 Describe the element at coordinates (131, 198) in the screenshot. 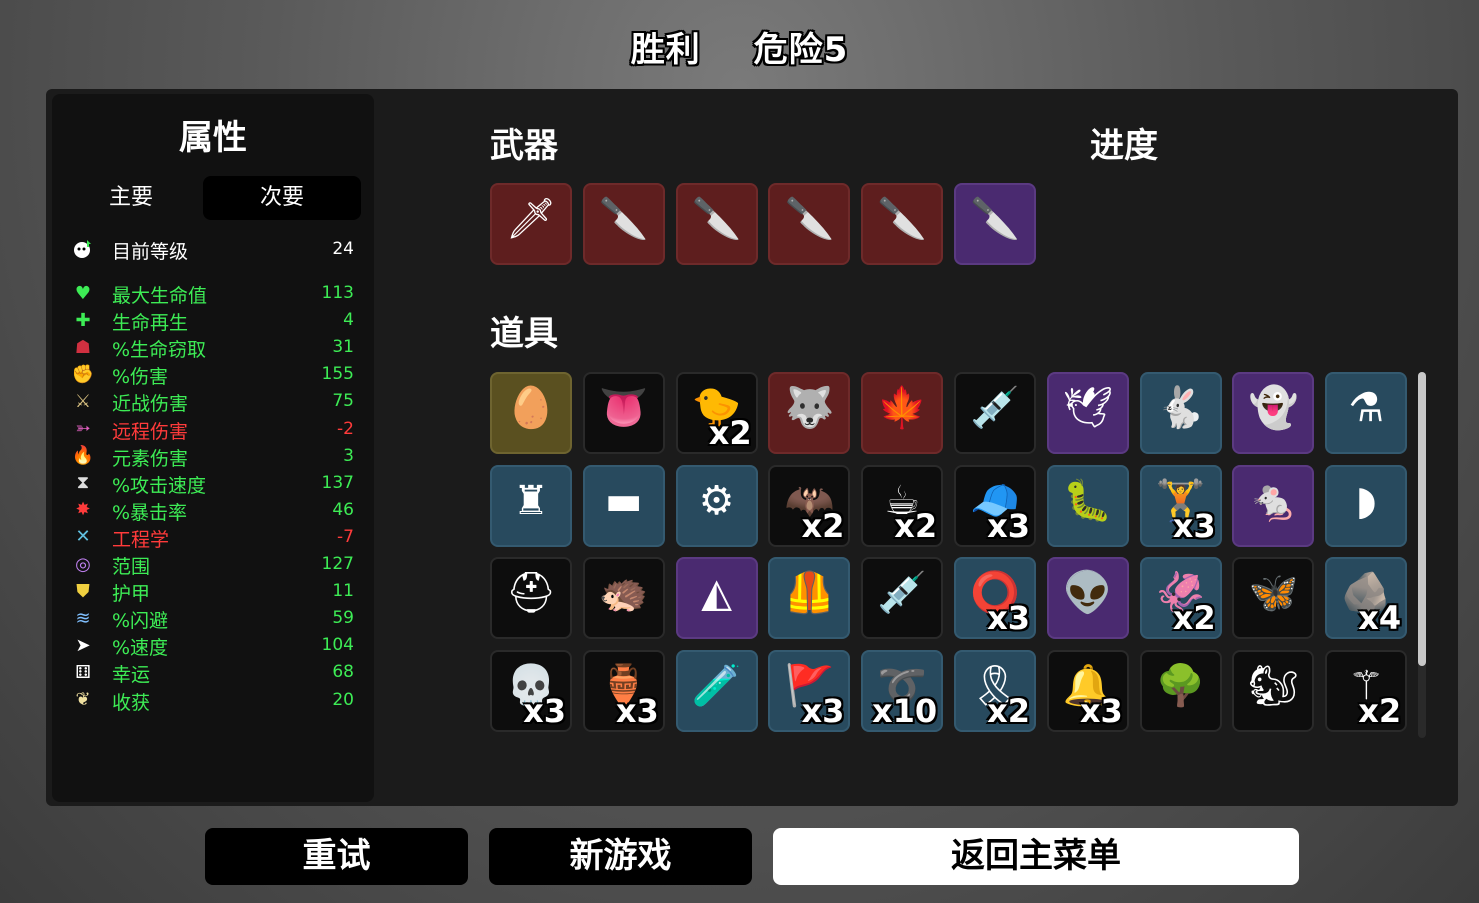

I see `tab-primary: 主要` at that location.